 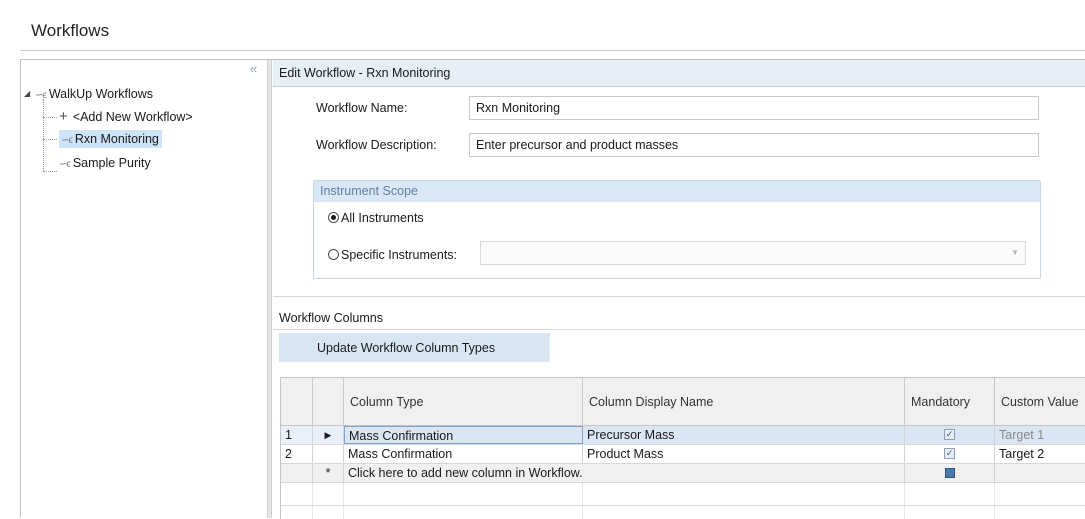 What do you see at coordinates (297, 454) in the screenshot?
I see `row-number: 2` at bounding box center [297, 454].